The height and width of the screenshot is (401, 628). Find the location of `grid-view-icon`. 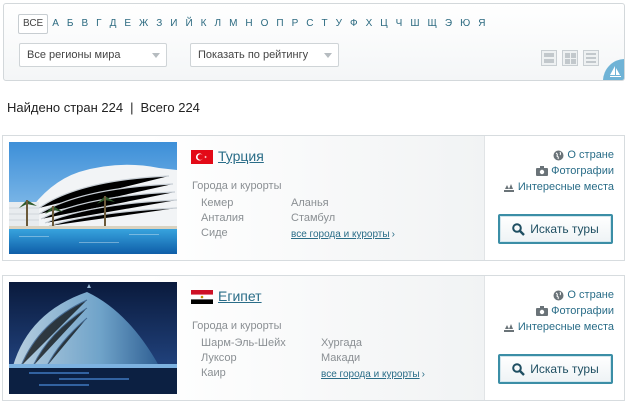

grid-view-icon is located at coordinates (570, 58).